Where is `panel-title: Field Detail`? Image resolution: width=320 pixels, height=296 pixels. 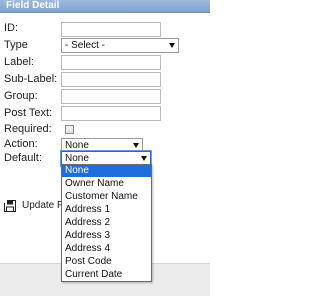 panel-title: Field Detail is located at coordinates (33, 5).